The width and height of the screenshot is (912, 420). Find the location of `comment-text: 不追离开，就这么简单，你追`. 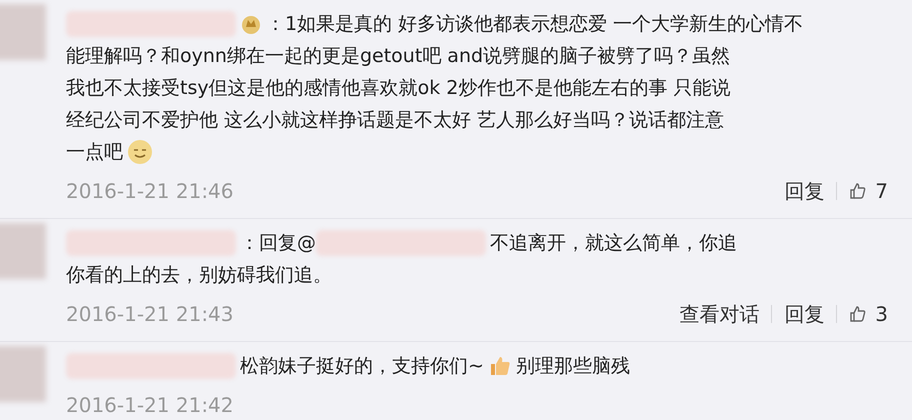

comment-text: 不追离开，就这么简单，你追 is located at coordinates (613, 243).